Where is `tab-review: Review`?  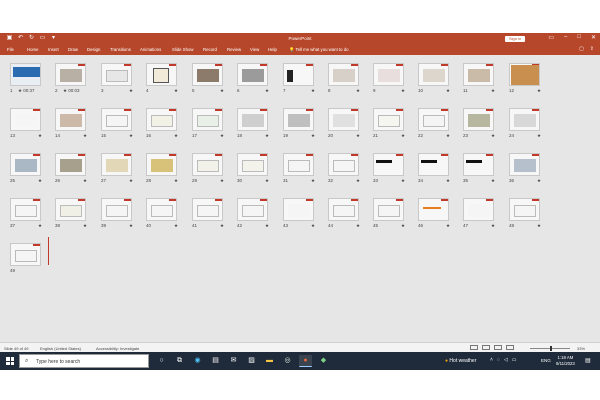 tab-review: Review is located at coordinates (234, 49).